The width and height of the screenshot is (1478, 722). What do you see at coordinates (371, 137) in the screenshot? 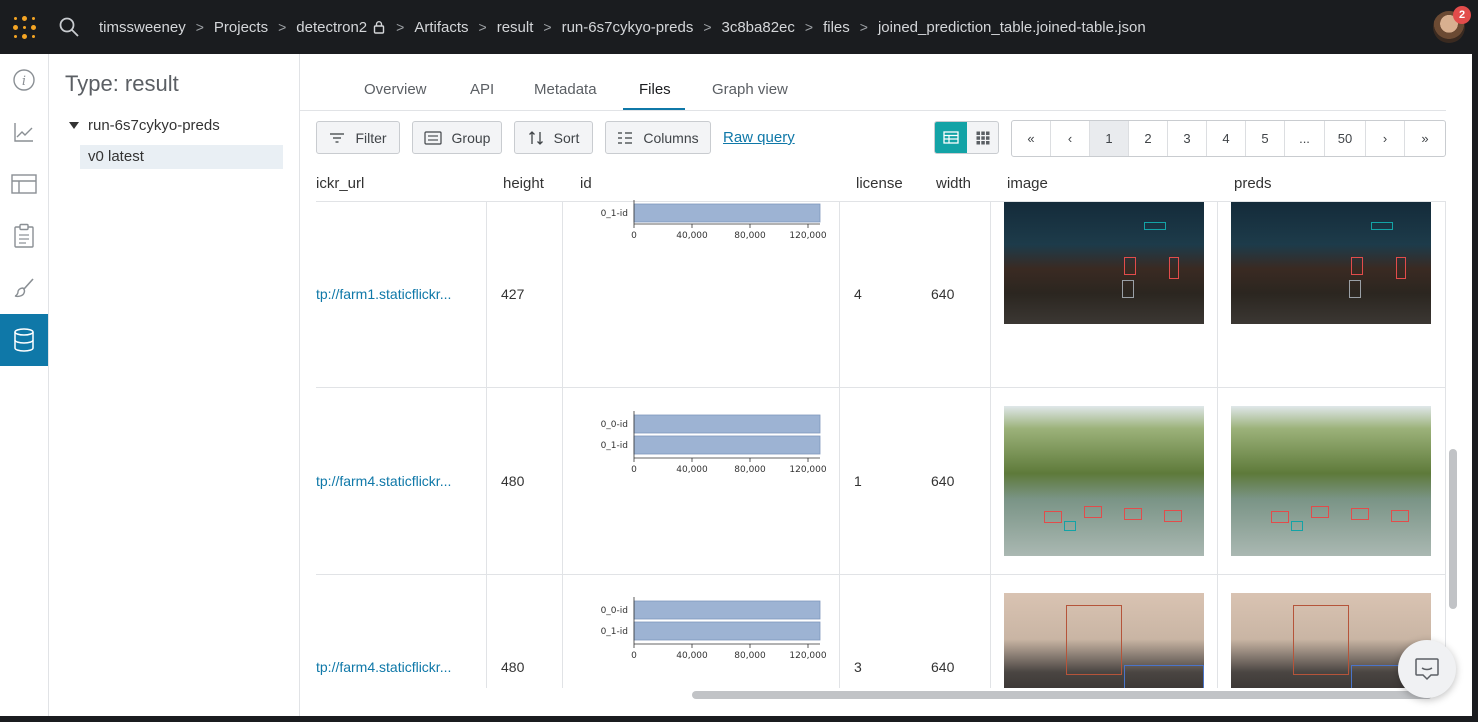
I see `filter-label: Filter` at bounding box center [371, 137].